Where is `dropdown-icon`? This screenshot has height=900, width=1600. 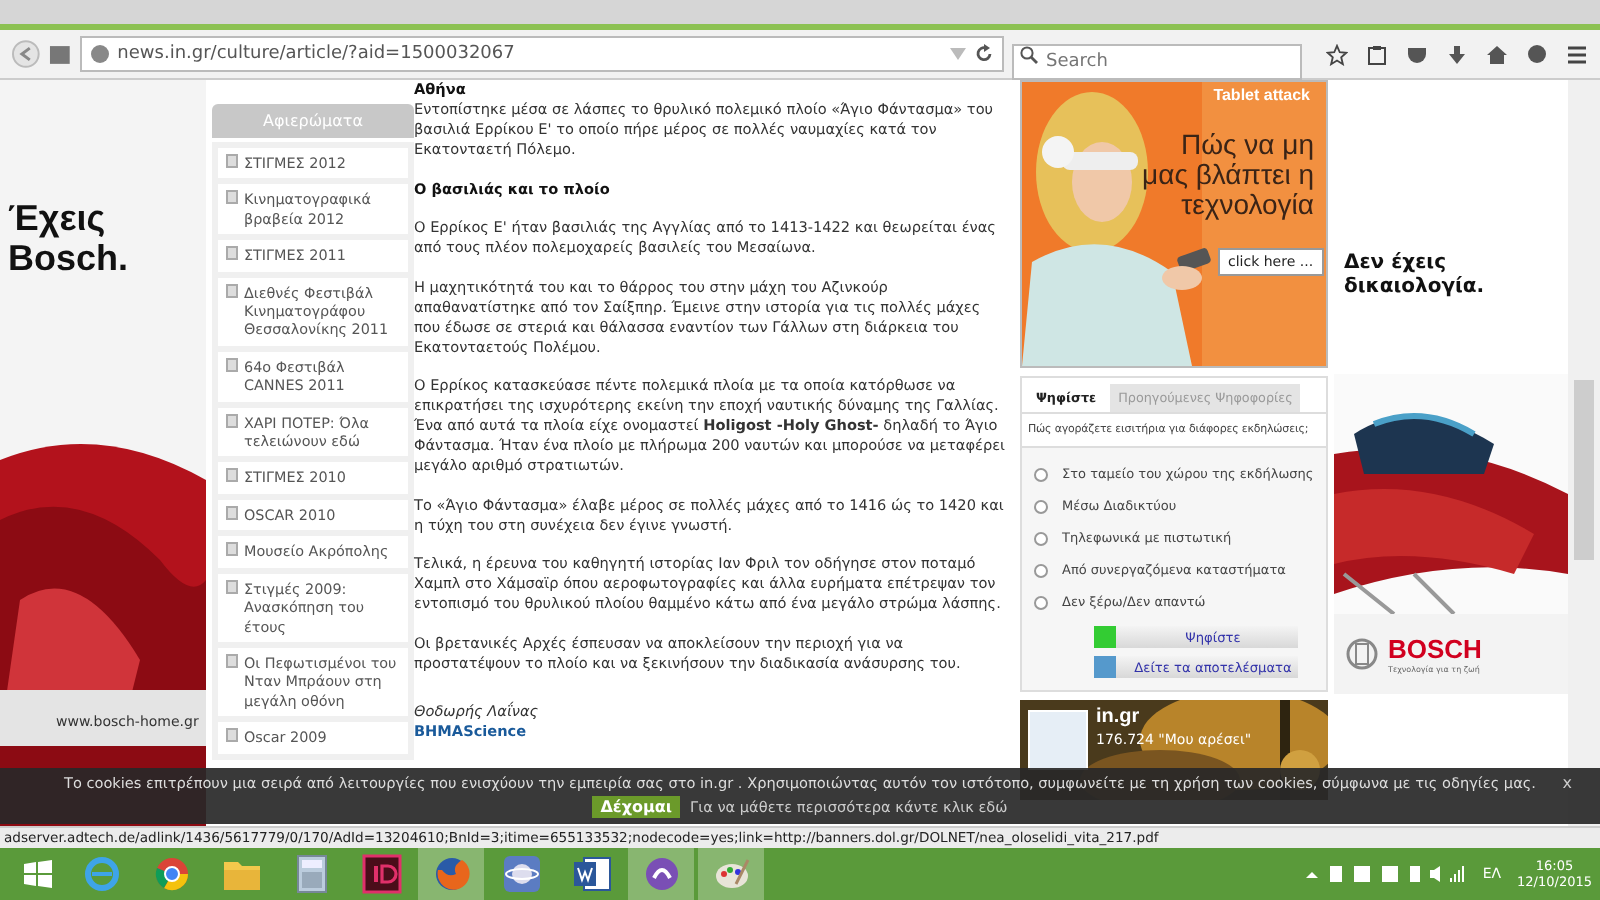 dropdown-icon is located at coordinates (958, 54).